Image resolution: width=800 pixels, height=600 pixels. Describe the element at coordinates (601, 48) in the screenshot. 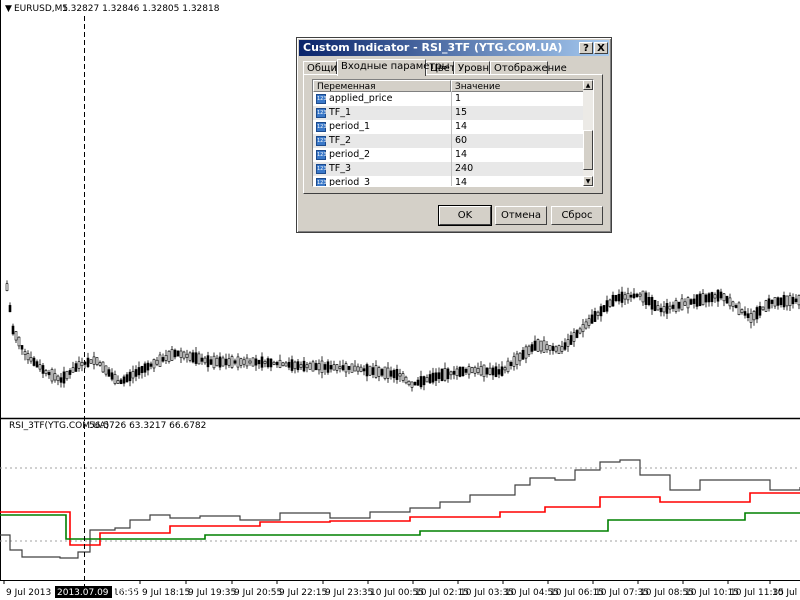

I see `close-button: X` at that location.